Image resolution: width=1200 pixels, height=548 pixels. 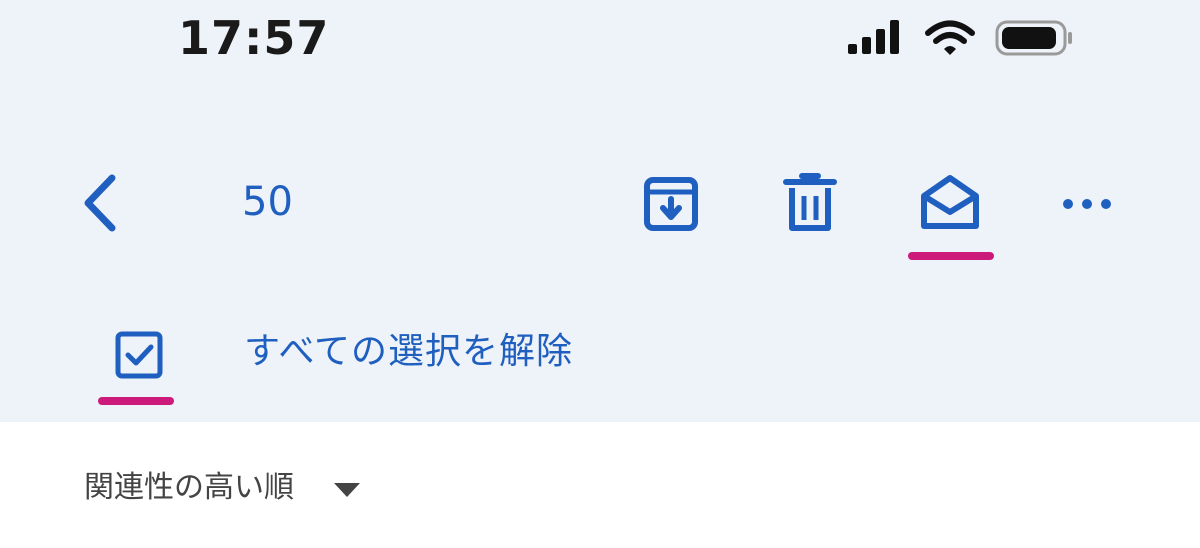 I want to click on checked-checkbox-icon, so click(x=139, y=355).